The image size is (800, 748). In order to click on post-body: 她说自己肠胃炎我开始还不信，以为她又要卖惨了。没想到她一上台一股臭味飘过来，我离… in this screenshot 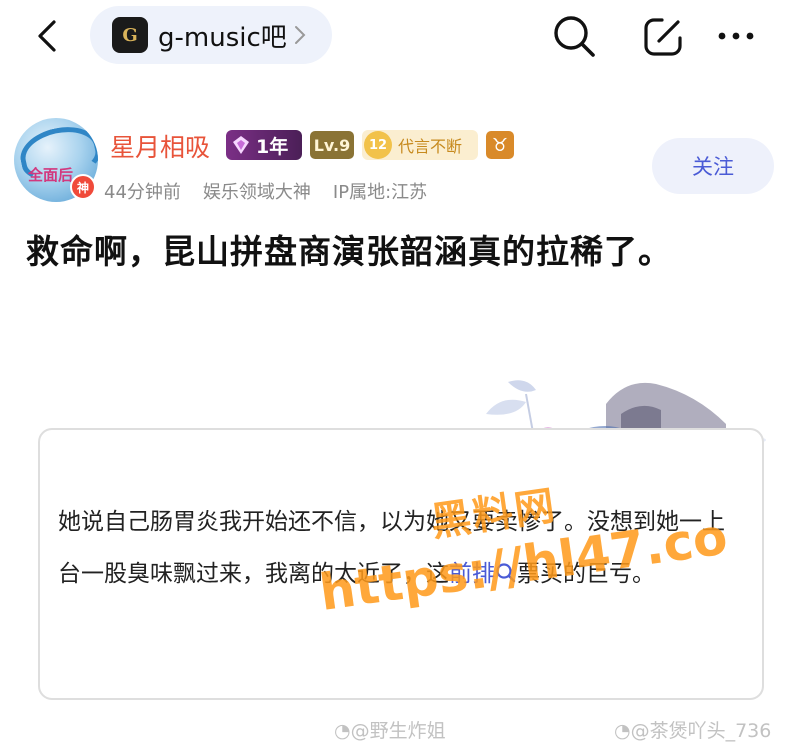, I will do `click(398, 548)`.